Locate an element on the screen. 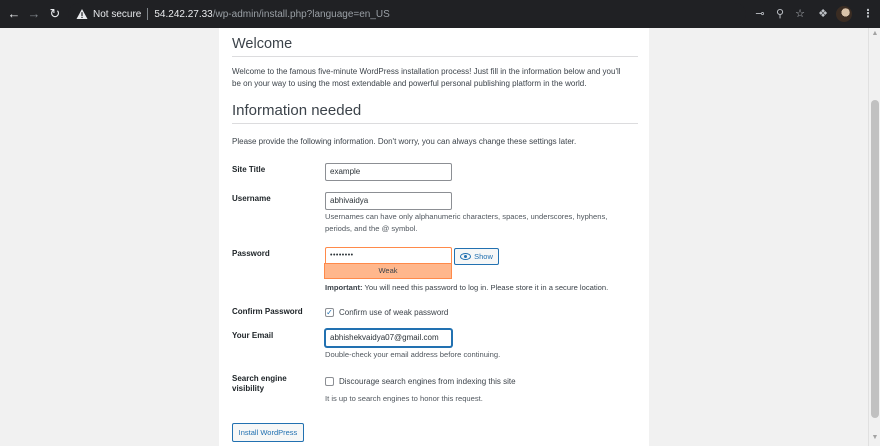 This screenshot has height=446, width=880. eye-icon is located at coordinates (466, 256).